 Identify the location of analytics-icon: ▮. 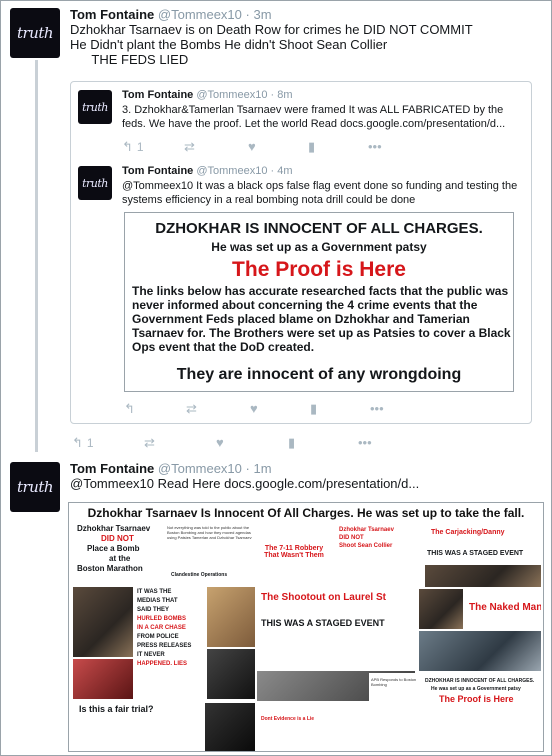
(314, 408).